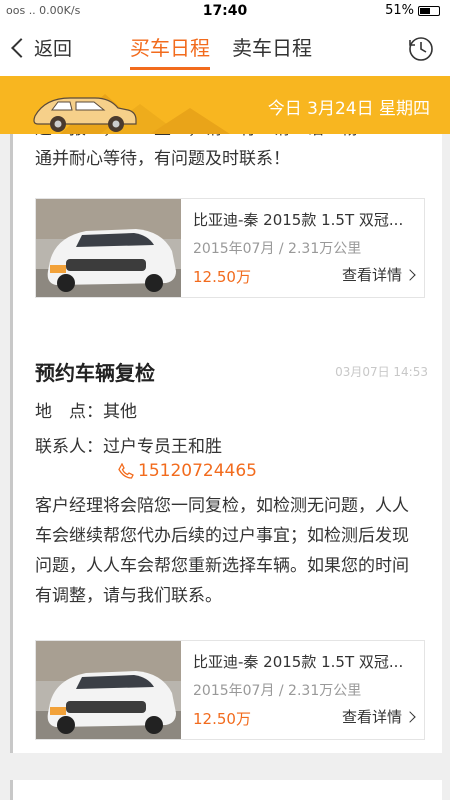 The image size is (450, 800). I want to click on location-label: 地 点：, so click(69, 412).